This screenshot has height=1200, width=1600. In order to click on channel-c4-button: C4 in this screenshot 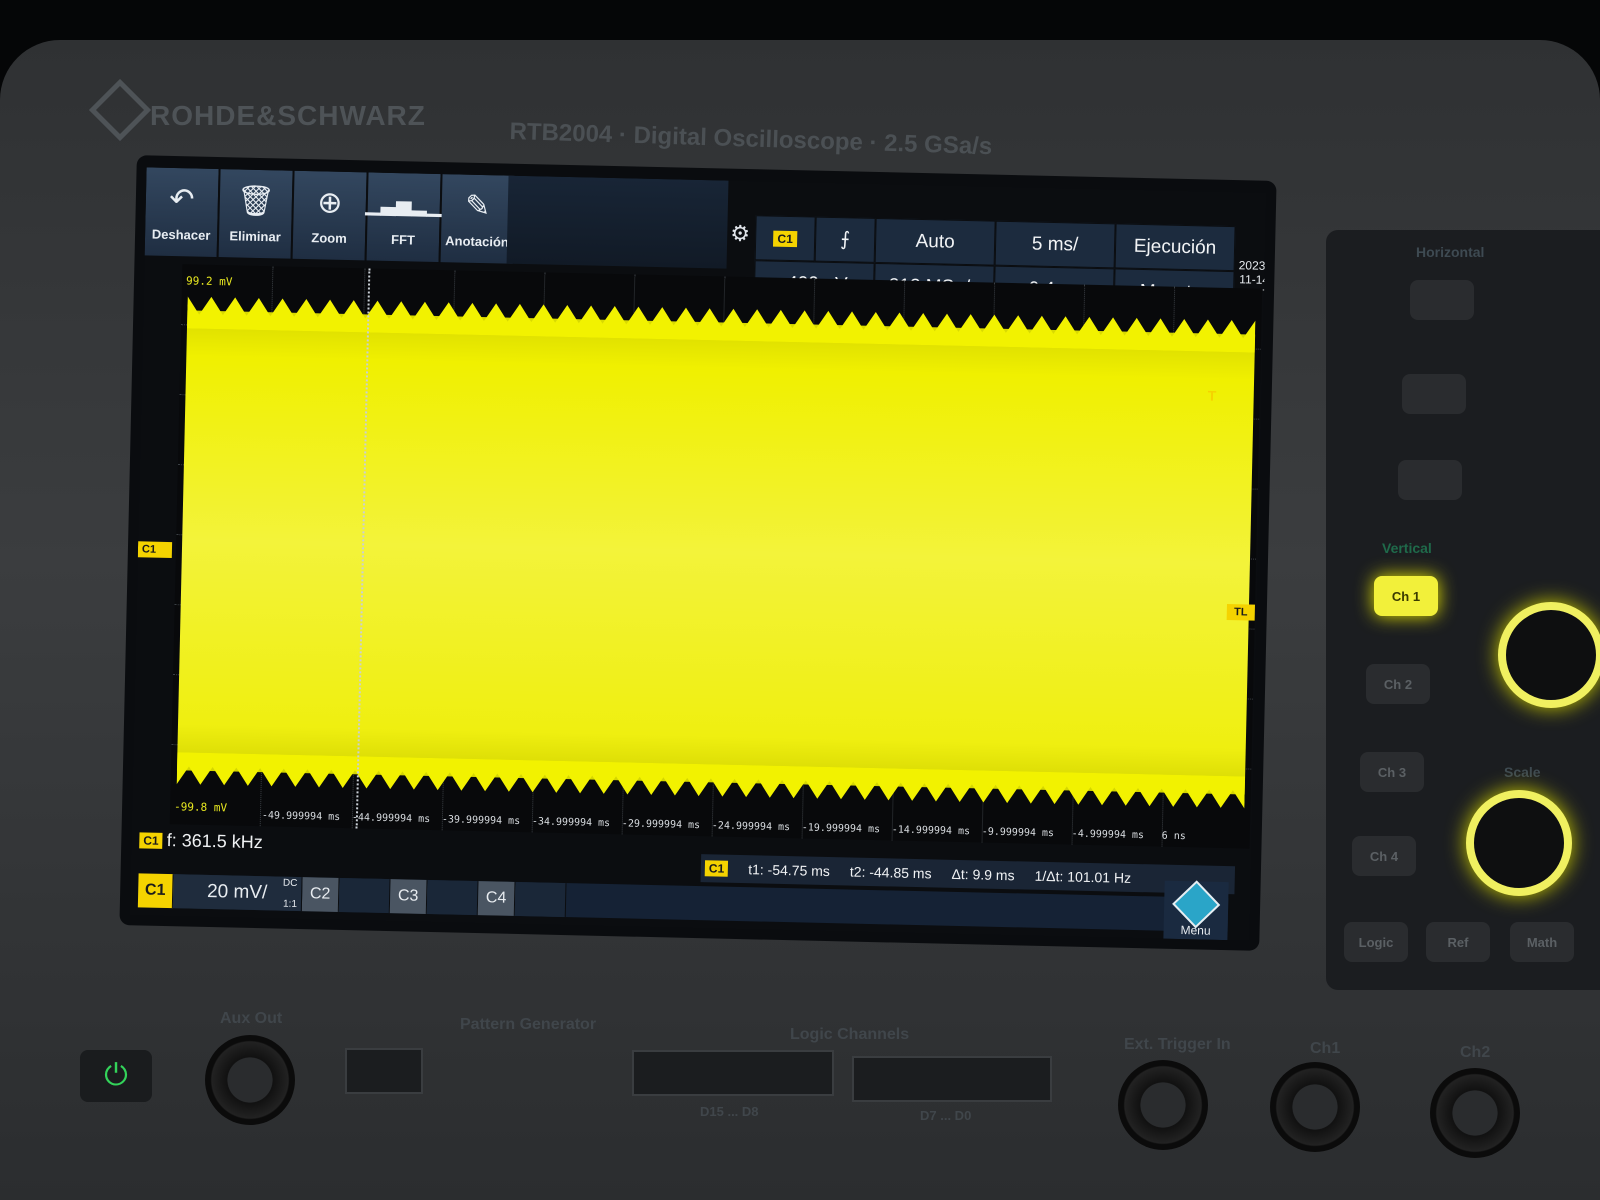, I will do `click(496, 898)`.